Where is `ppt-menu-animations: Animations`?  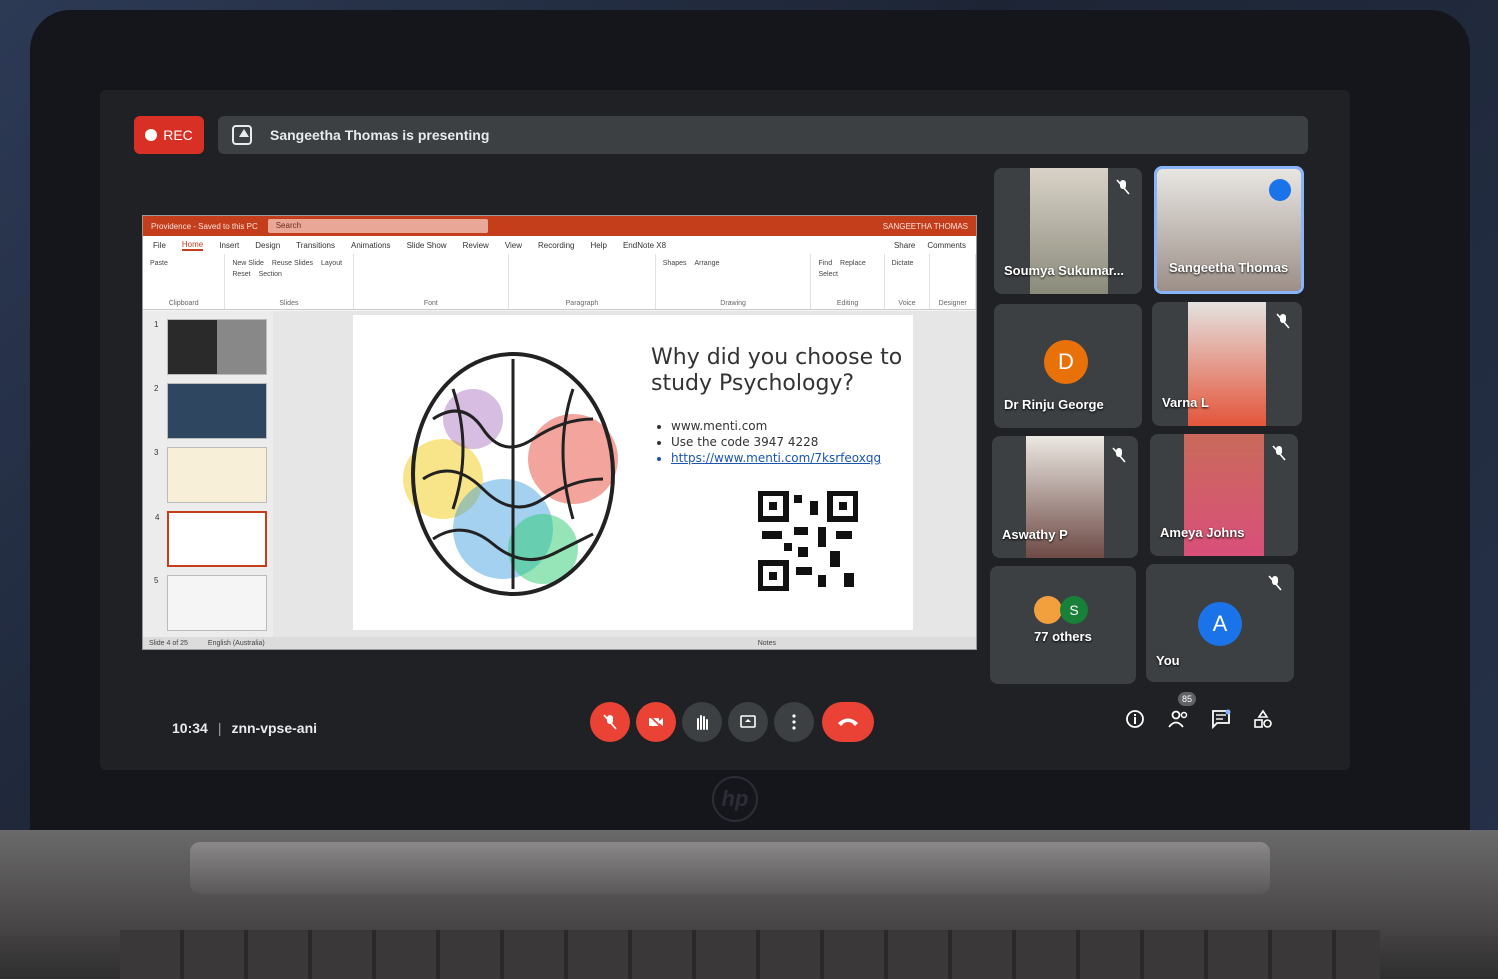
ppt-menu-animations: Animations is located at coordinates (371, 245).